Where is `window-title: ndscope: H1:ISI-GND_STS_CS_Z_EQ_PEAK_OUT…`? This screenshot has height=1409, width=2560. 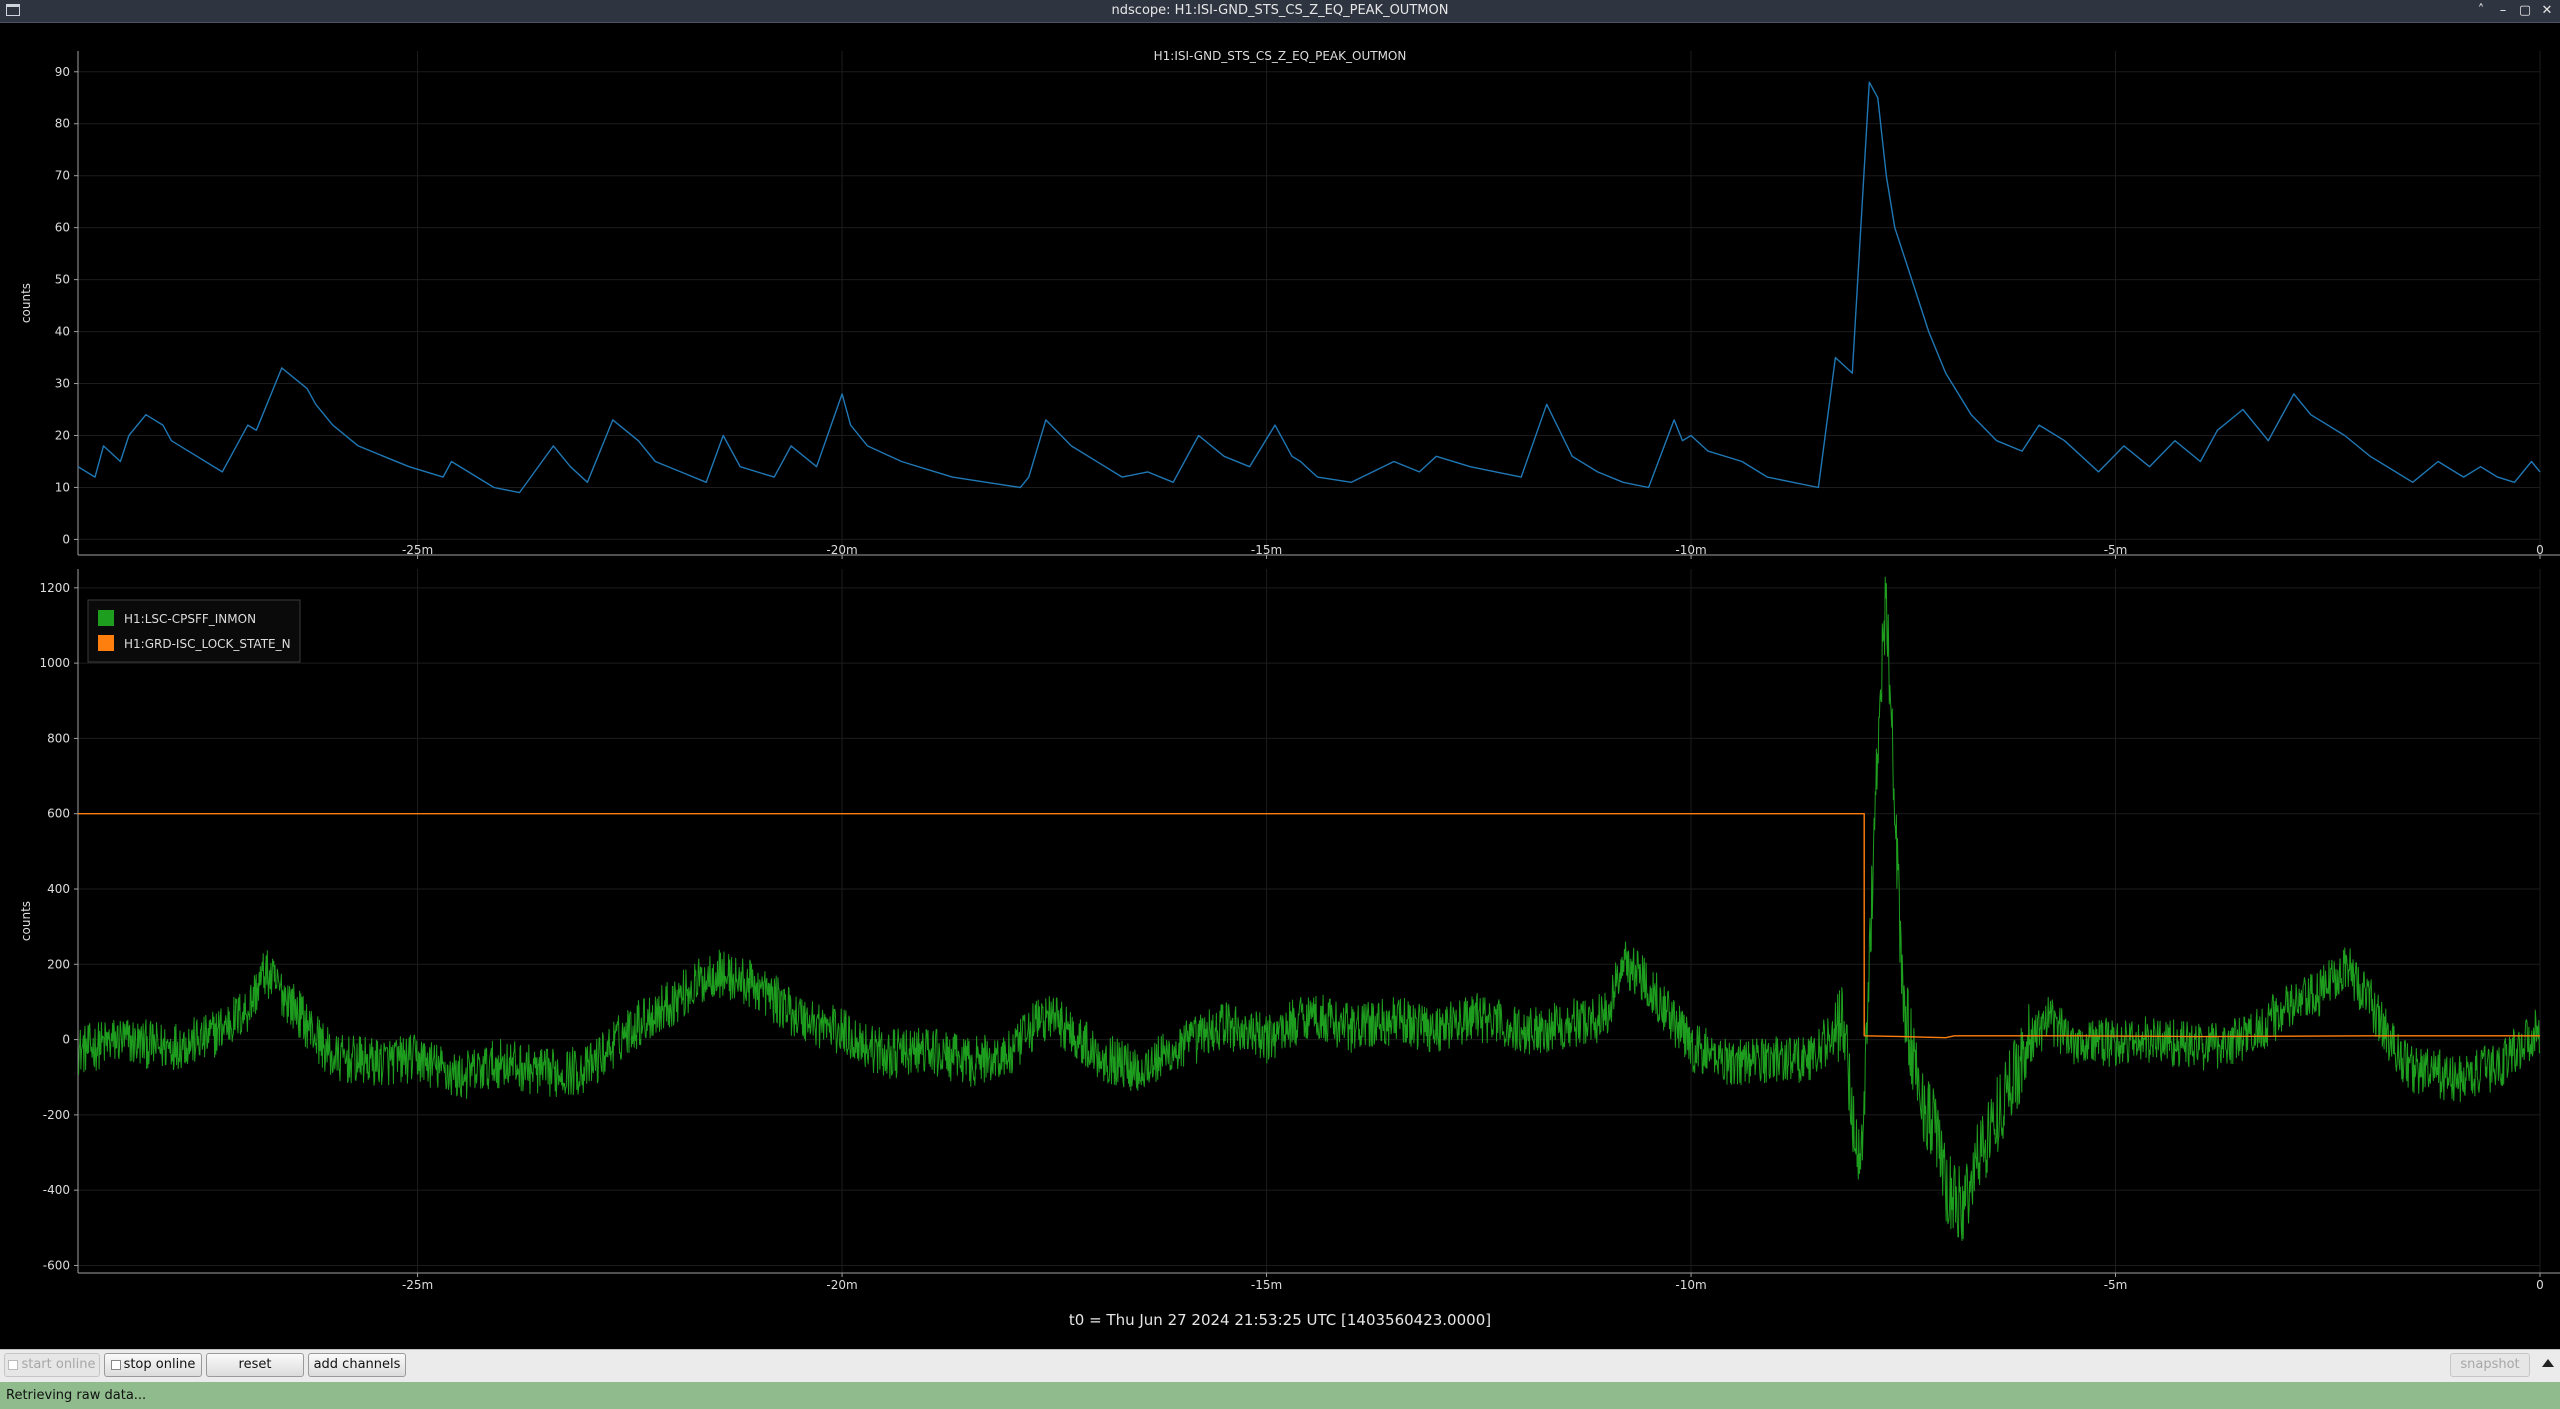
window-title: ndscope: H1:ISI-GND_STS_CS_Z_EQ_PEAK_OUT… is located at coordinates (1280, 10).